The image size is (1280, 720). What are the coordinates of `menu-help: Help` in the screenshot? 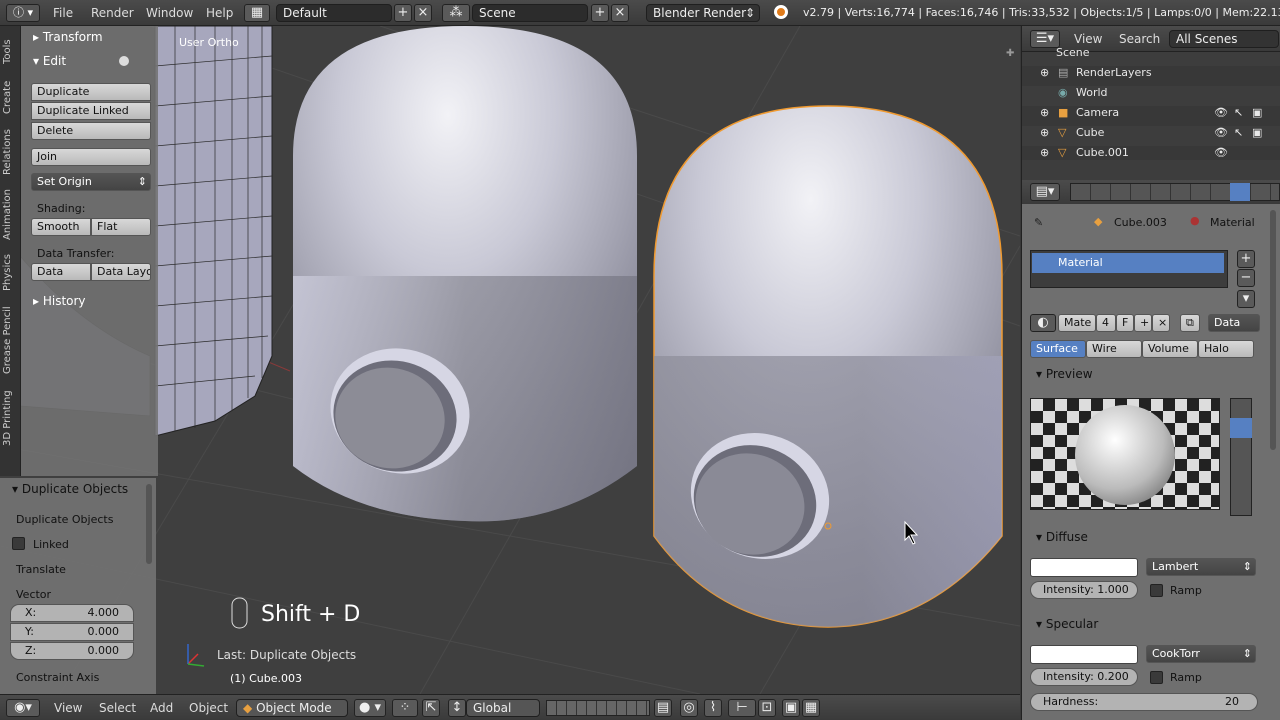 It's located at (219, 13).